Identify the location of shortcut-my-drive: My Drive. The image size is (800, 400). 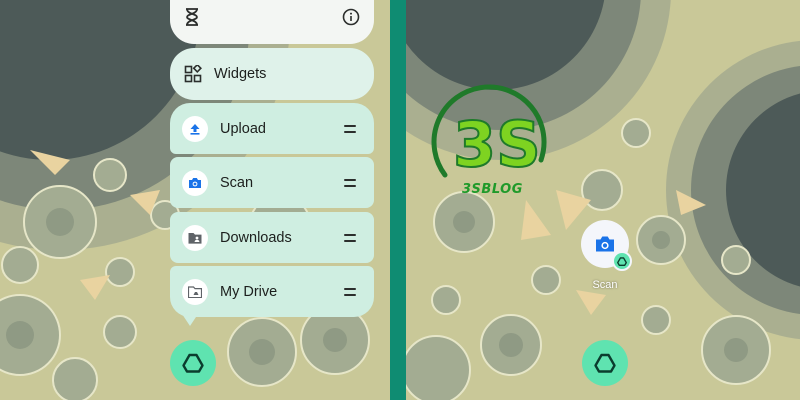
(272, 291).